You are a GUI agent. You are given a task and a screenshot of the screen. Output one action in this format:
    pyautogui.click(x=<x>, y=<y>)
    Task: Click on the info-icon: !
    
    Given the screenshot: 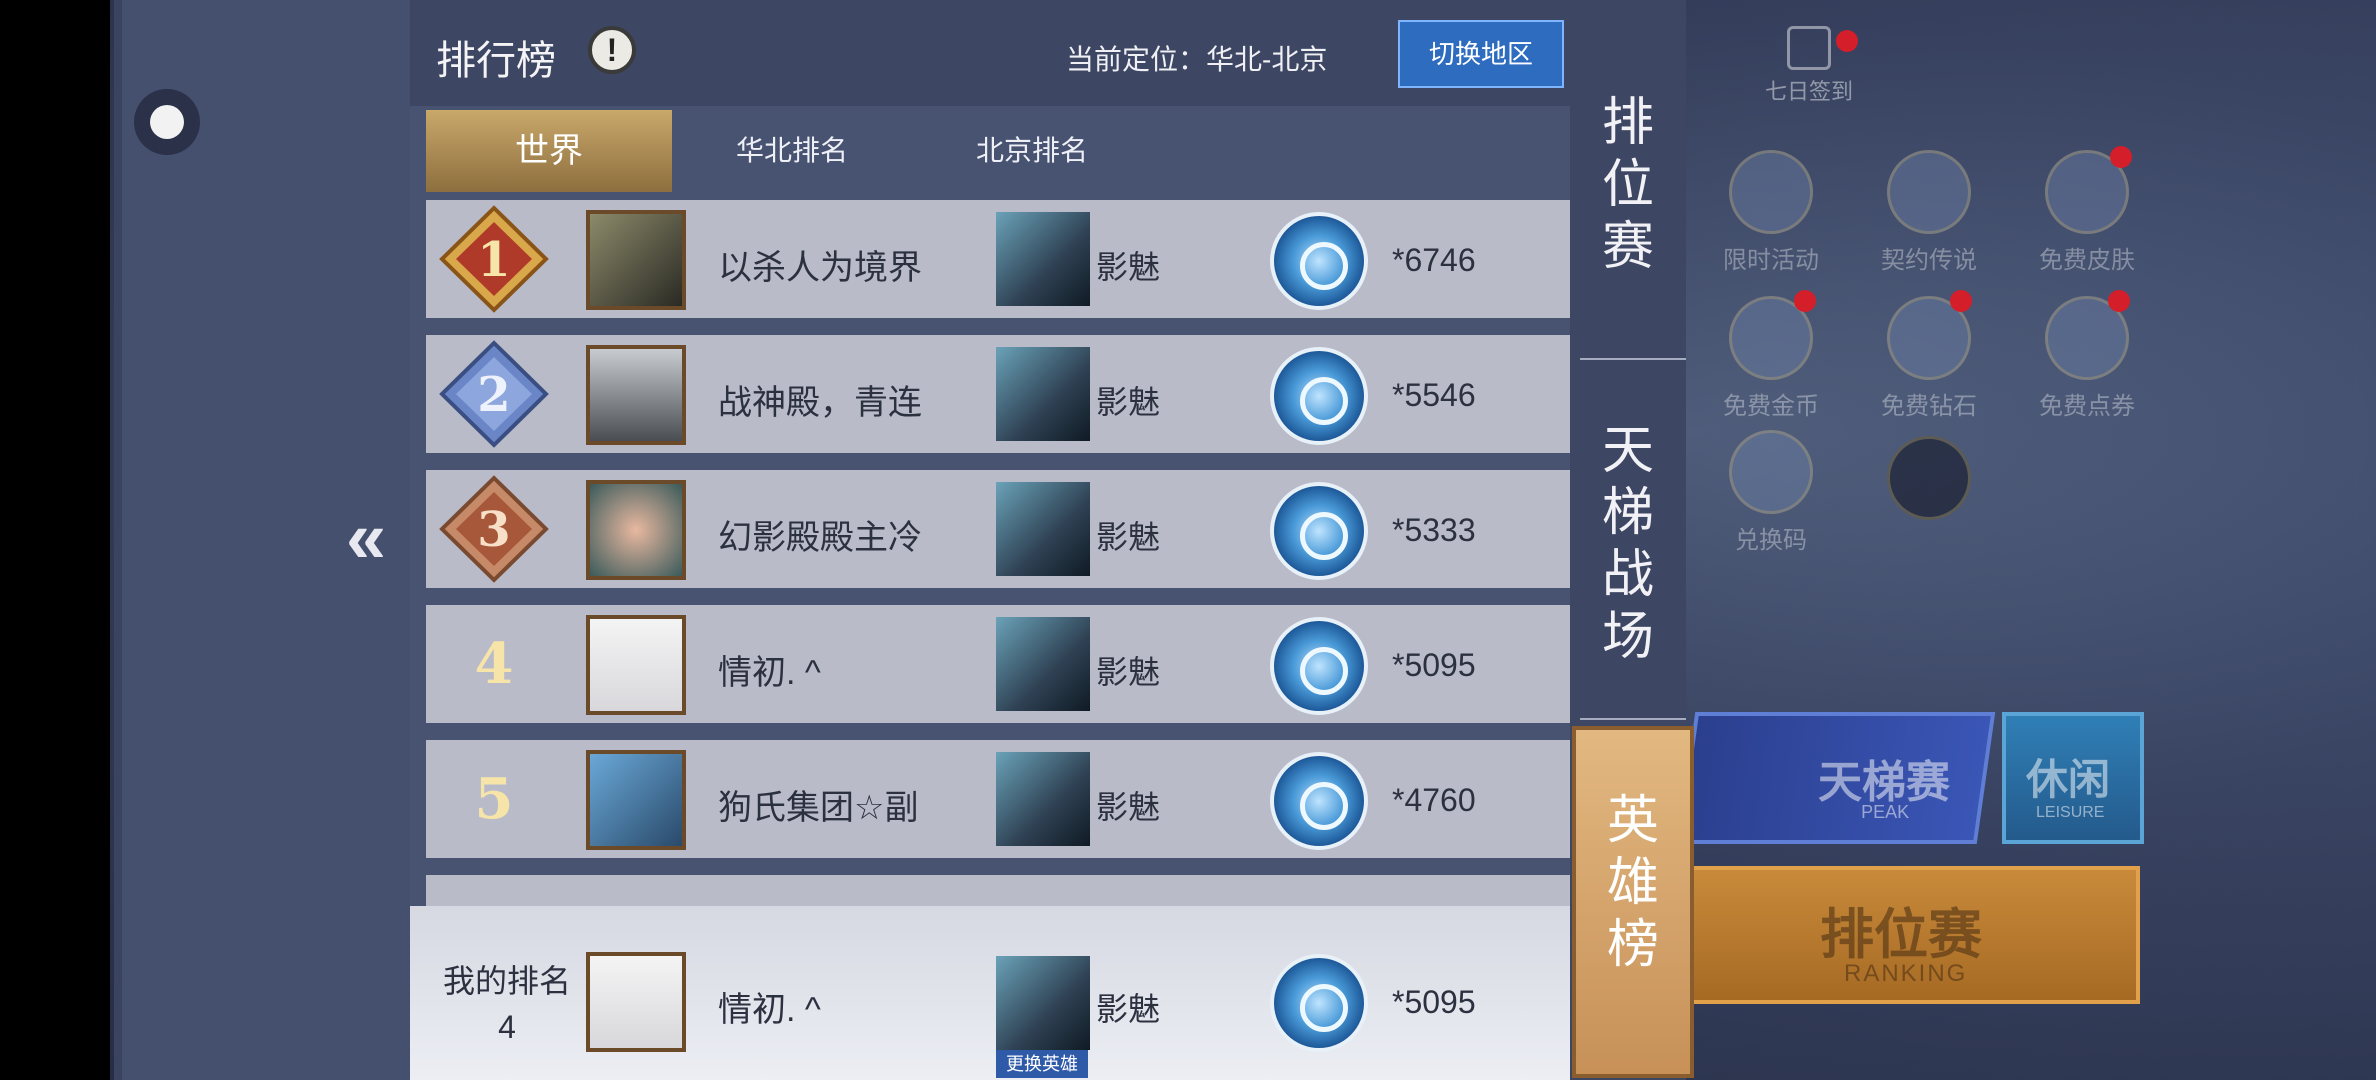 What is the action you would take?
    pyautogui.click(x=612, y=50)
    